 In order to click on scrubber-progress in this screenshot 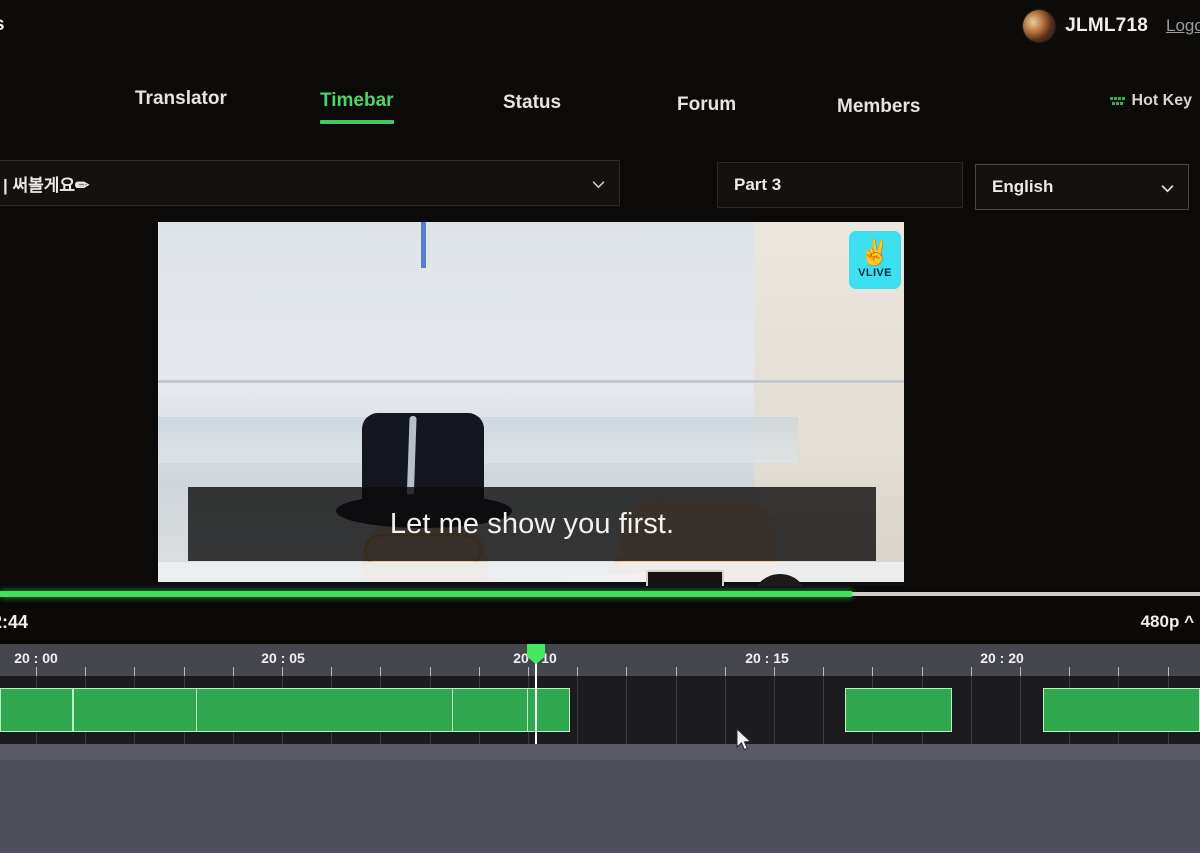, I will do `click(426, 594)`.